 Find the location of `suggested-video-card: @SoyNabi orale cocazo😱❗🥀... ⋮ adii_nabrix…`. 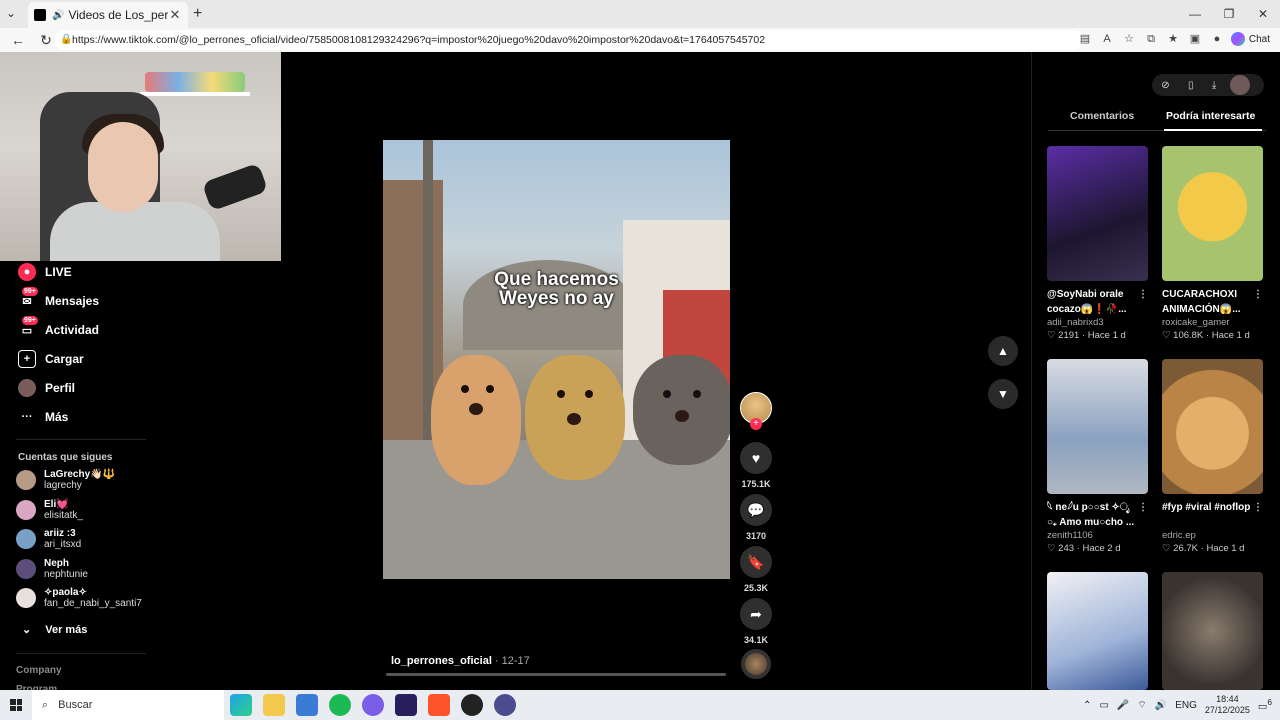

suggested-video-card: @SoyNabi orale cocazo😱❗🥀... ⋮ adii_nabrix… is located at coordinates (1097, 243).